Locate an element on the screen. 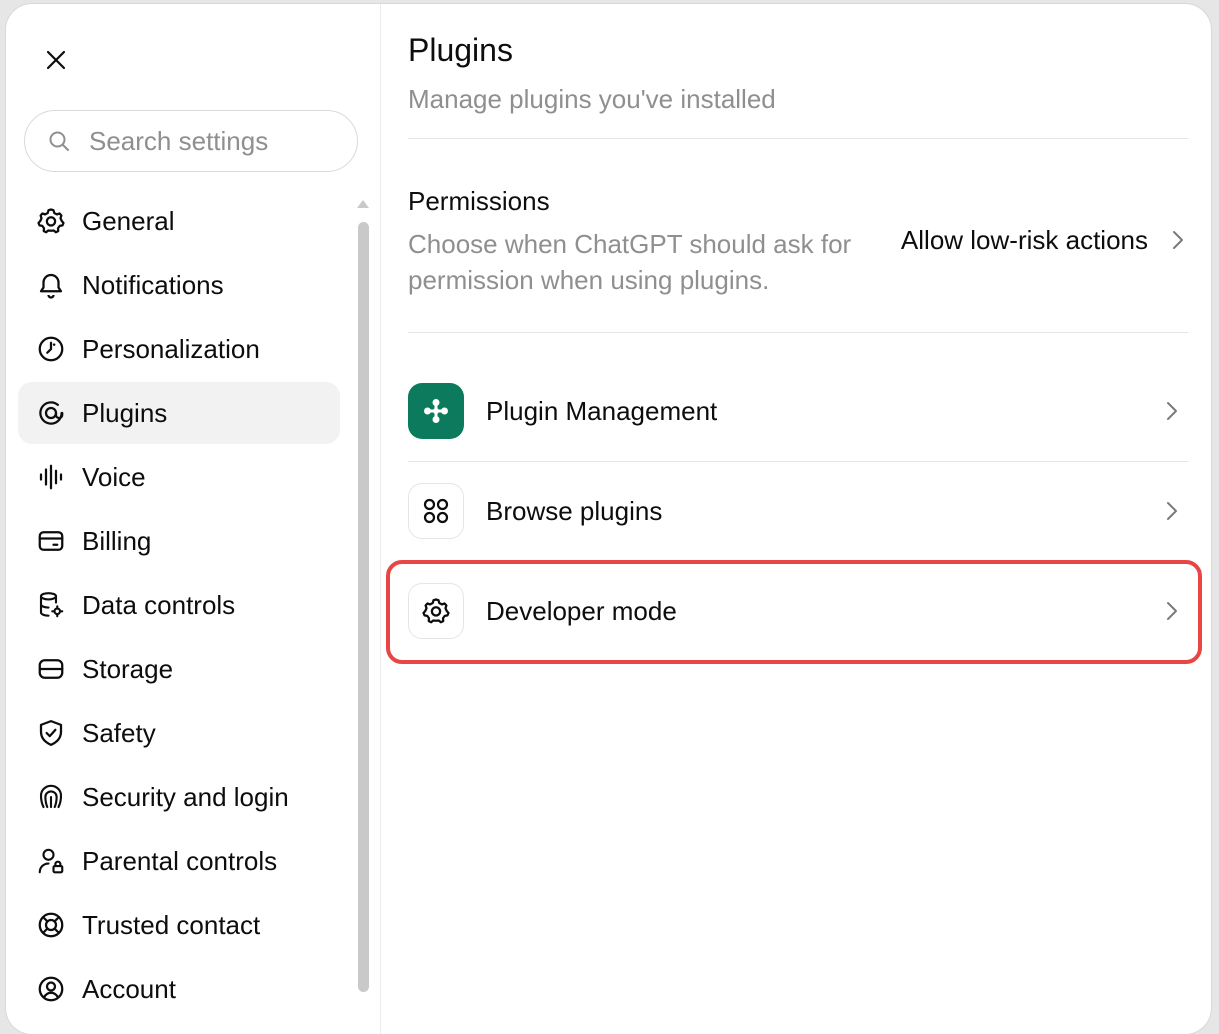  sidebar-item-notifications: Notifications is located at coordinates (179, 285).